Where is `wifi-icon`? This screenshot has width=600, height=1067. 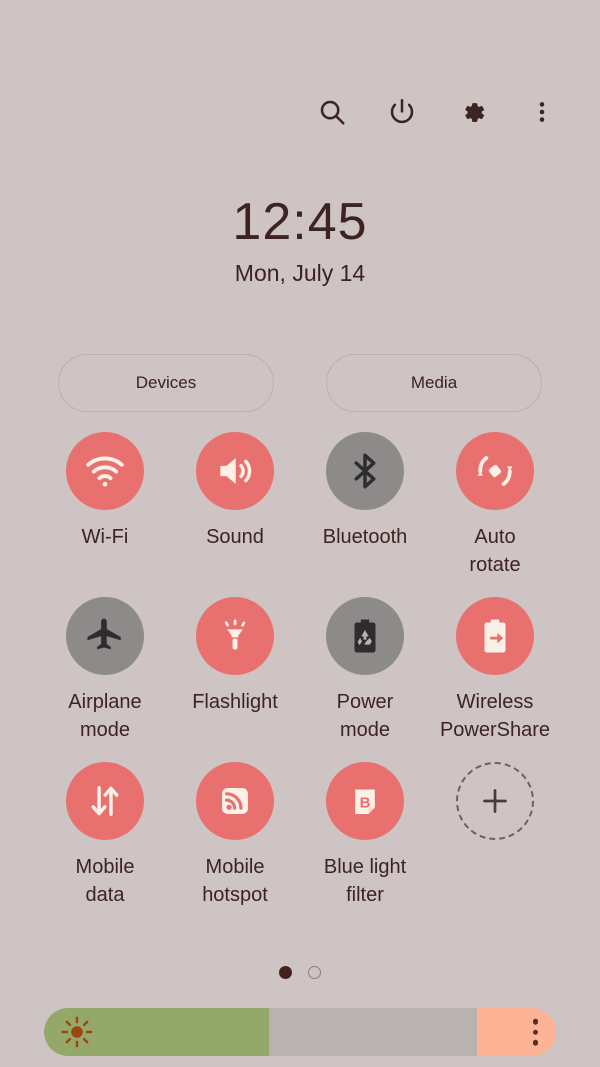
wifi-icon is located at coordinates (105, 471).